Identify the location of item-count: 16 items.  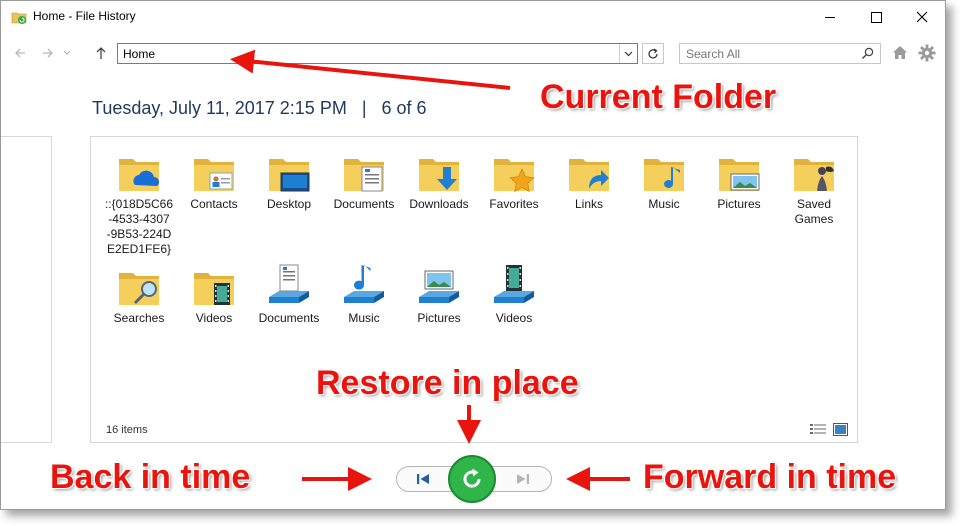
(127, 430).